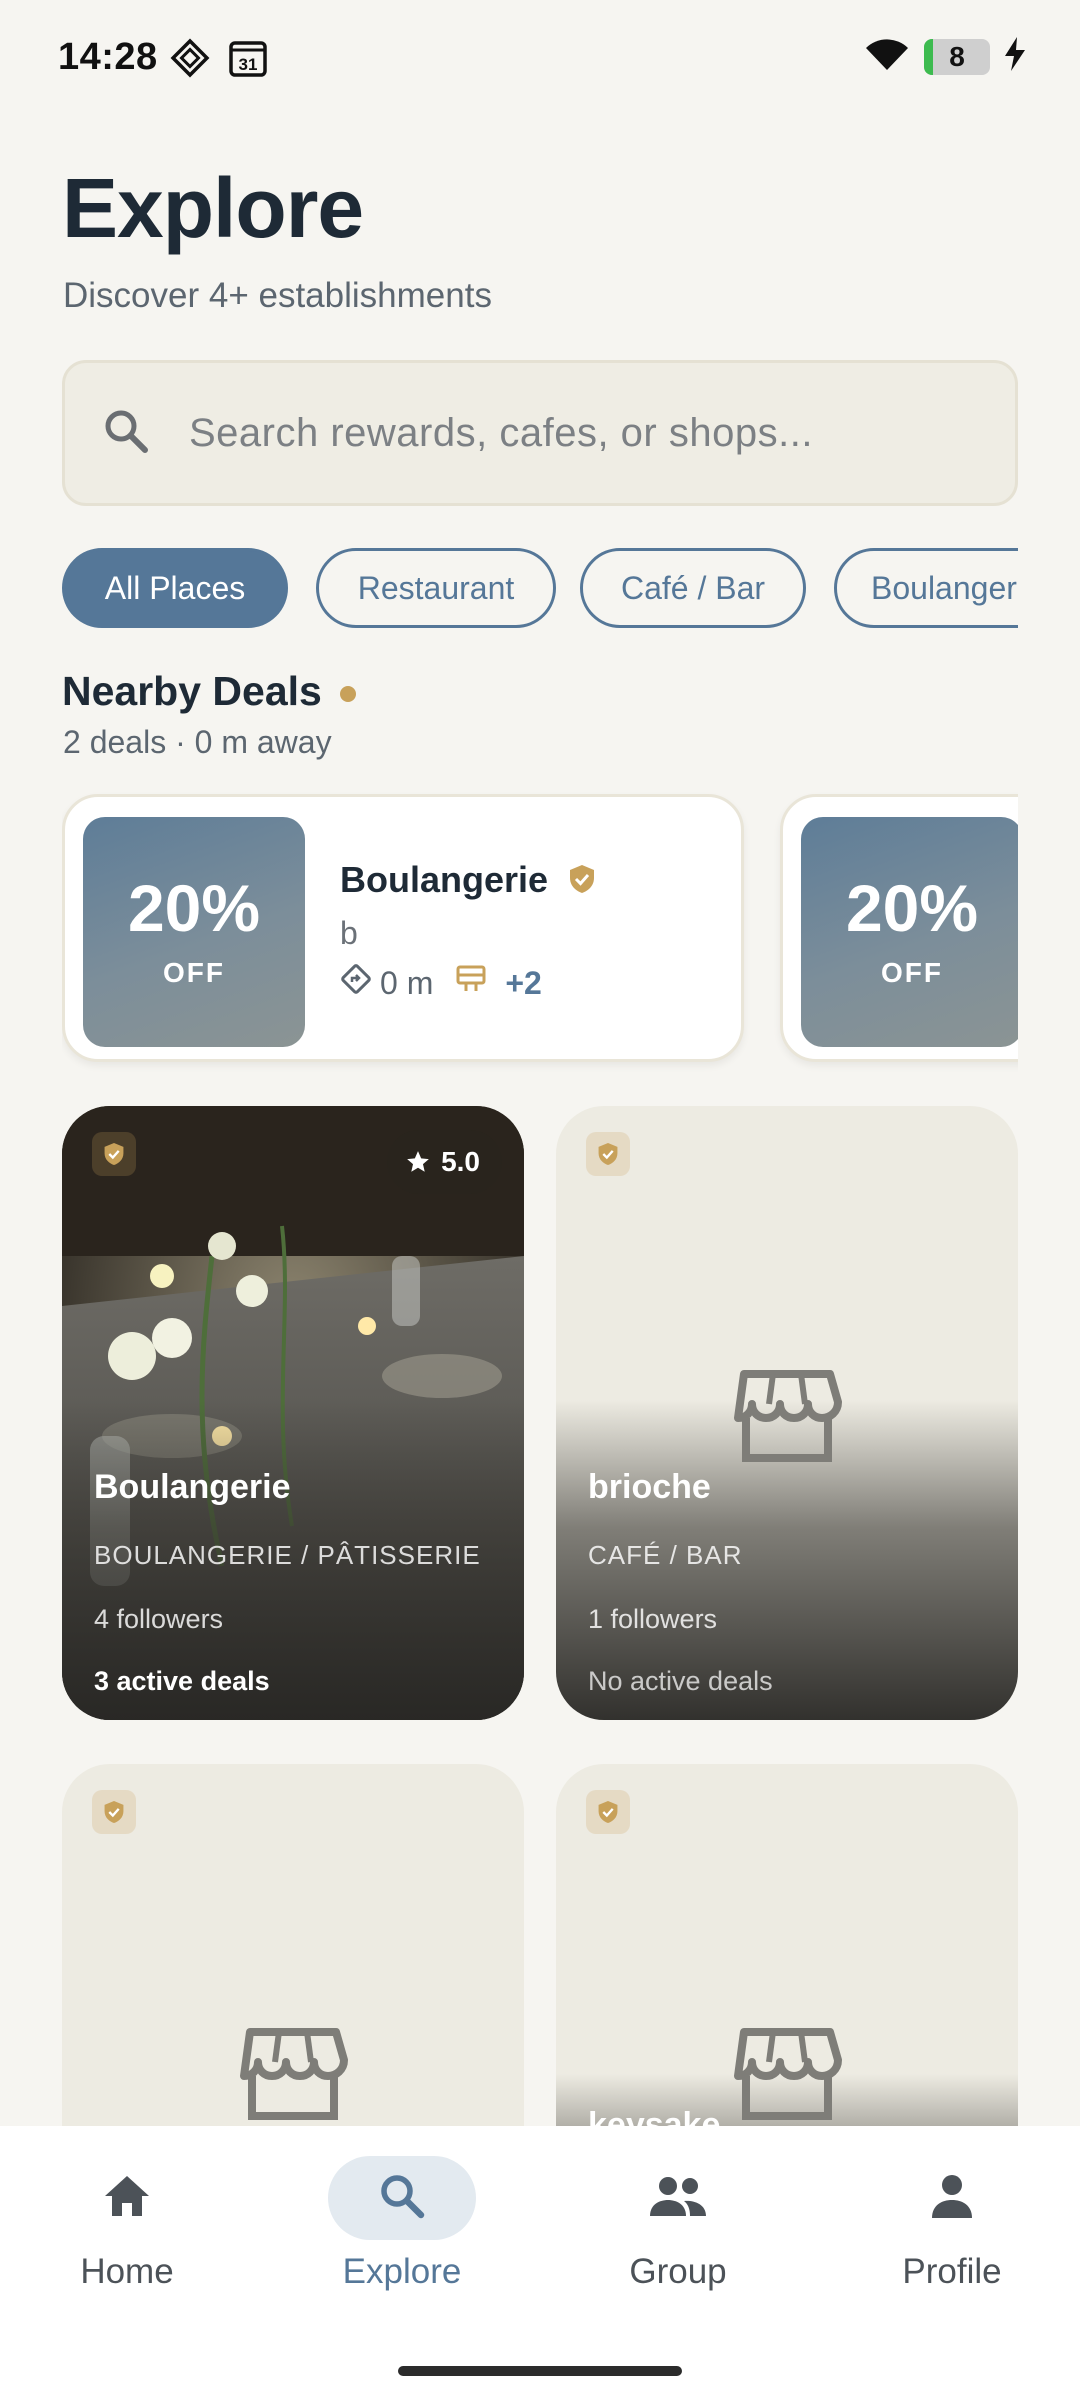 The height and width of the screenshot is (2400, 1080). What do you see at coordinates (403, 928) in the screenshot?
I see `deal-card: 20% OFF Boulangerie b 0 m +2` at bounding box center [403, 928].